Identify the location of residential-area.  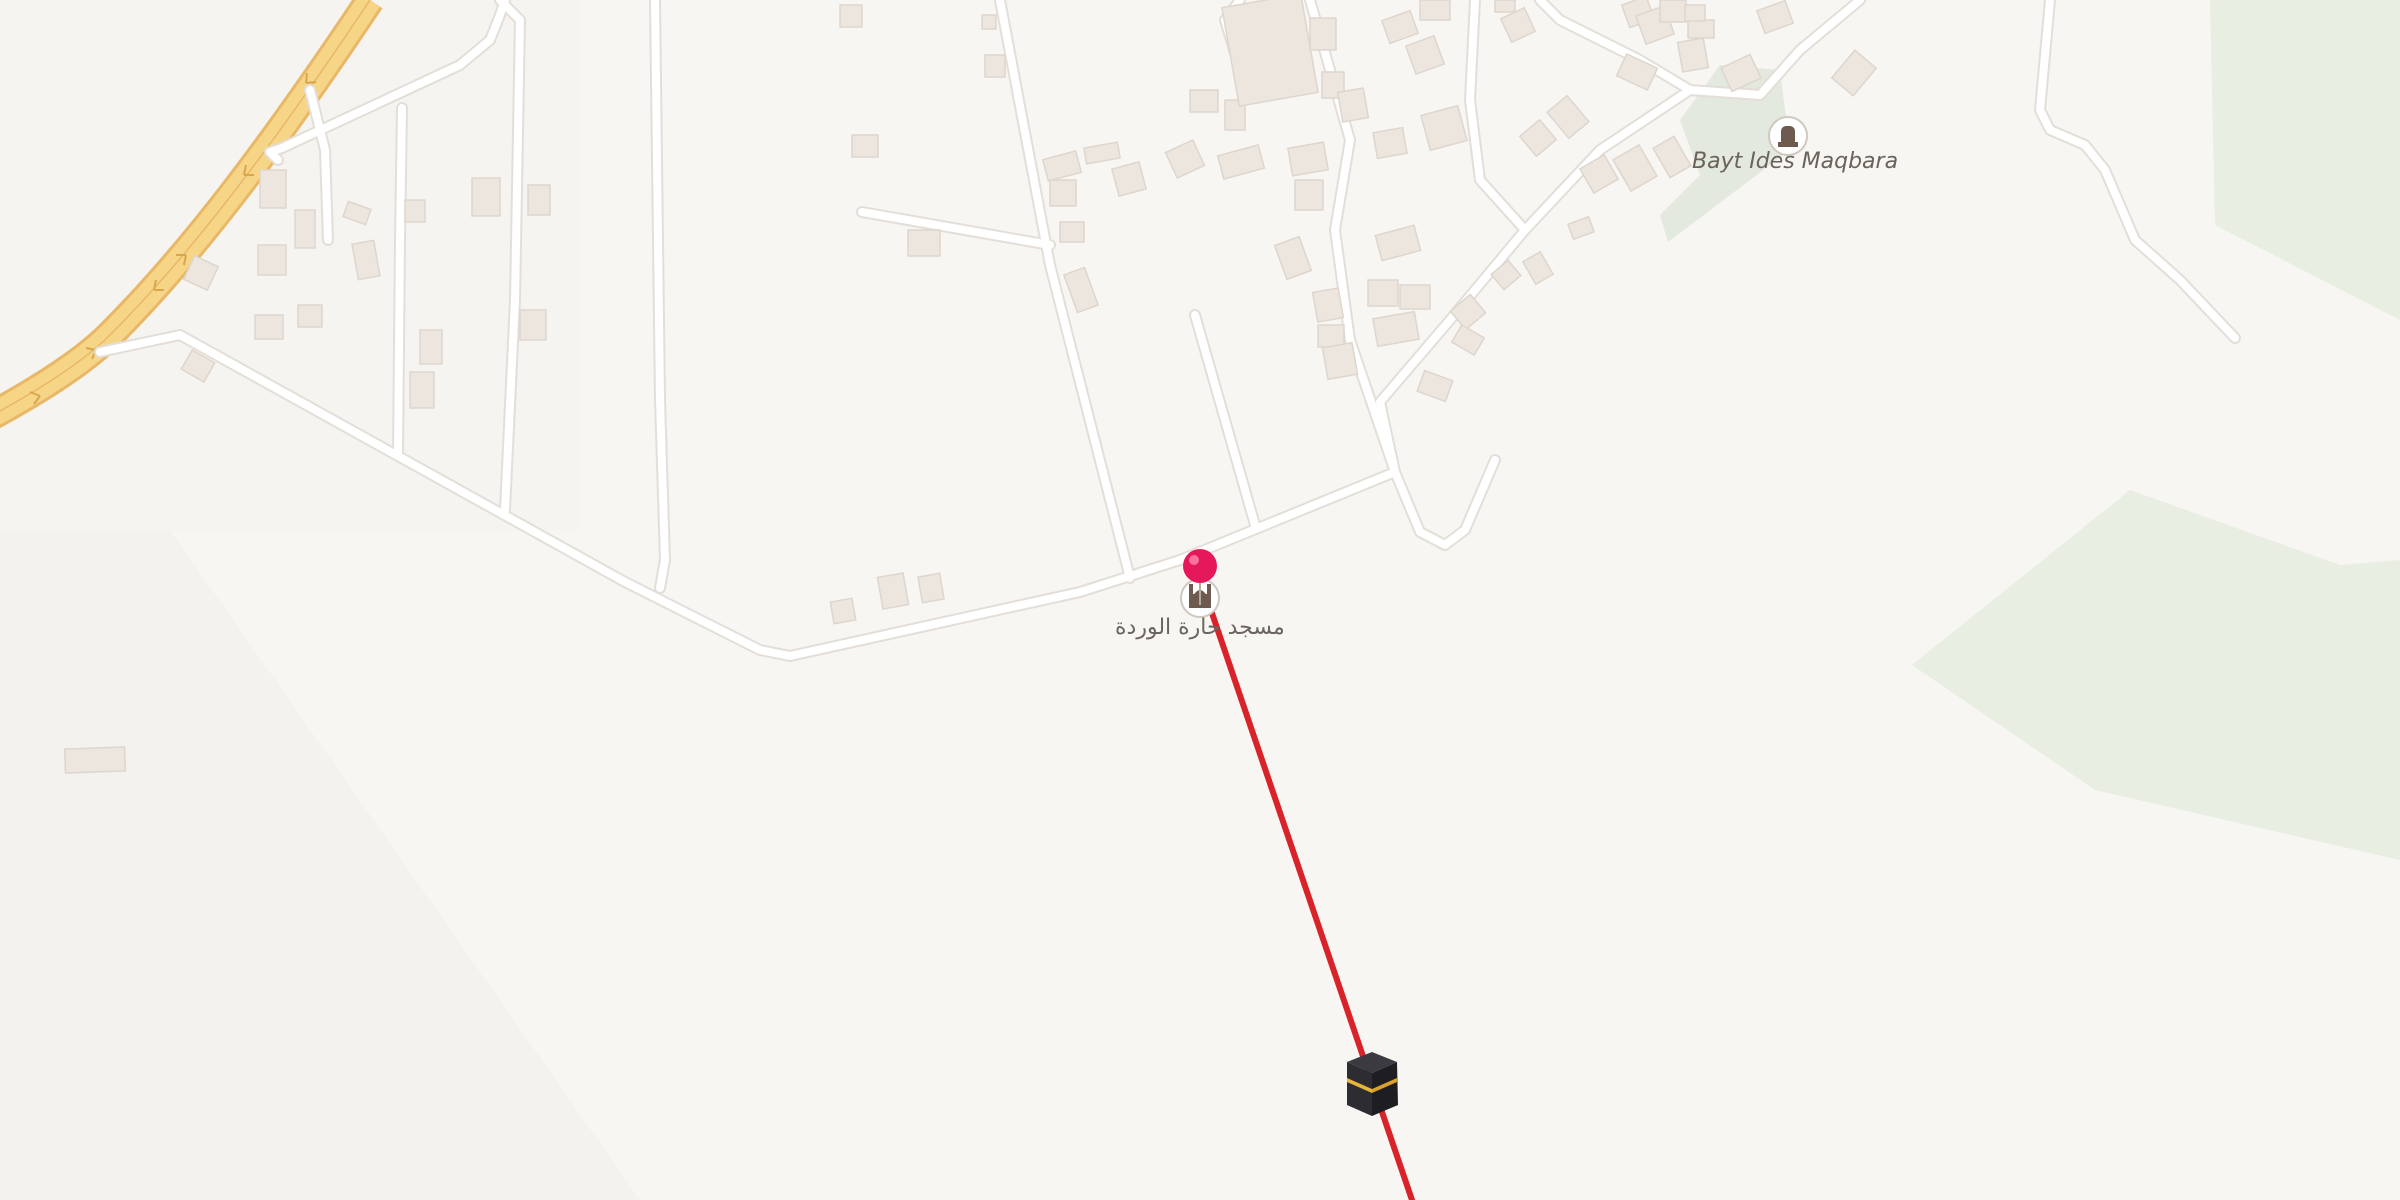
(290, 265).